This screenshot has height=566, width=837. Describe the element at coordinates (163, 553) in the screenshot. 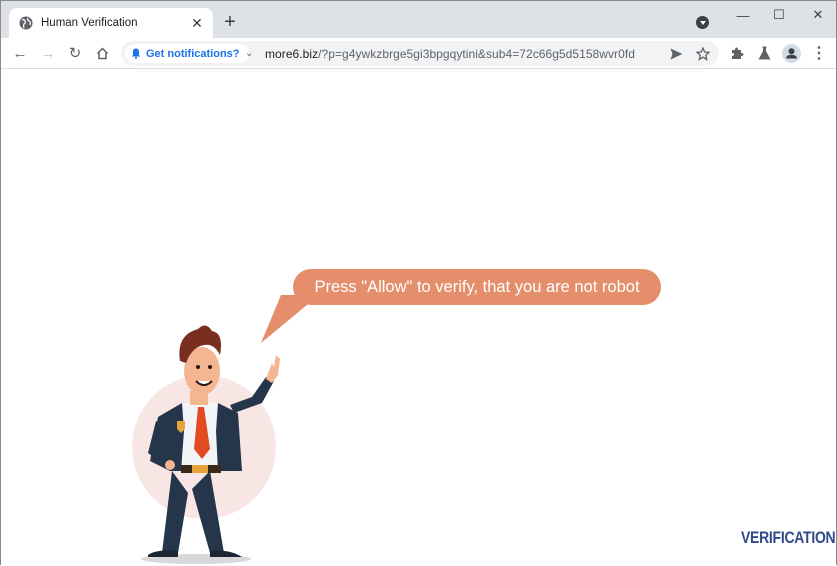

I see `left-shoe` at that location.